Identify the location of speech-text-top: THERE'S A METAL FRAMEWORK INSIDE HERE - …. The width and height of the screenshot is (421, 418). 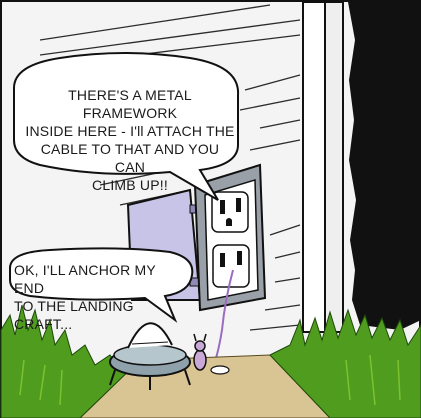
(130, 140).